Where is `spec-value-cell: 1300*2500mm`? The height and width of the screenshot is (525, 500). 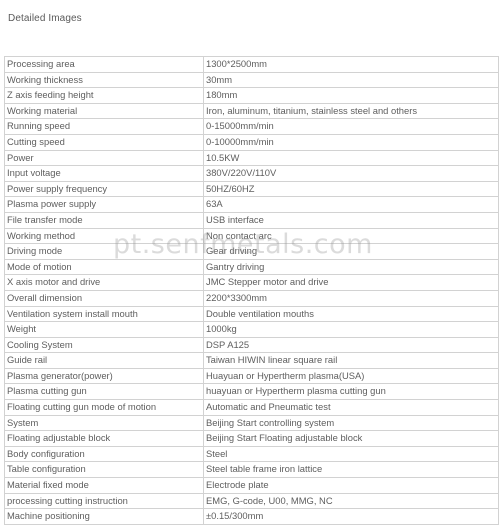
spec-value-cell: 1300*2500mm is located at coordinates (351, 64).